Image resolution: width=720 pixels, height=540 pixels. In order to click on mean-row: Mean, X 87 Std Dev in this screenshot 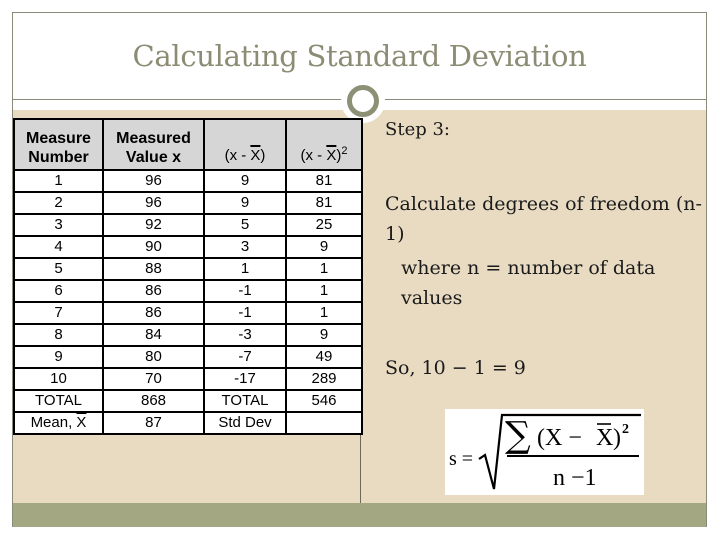, I will do `click(188, 423)`.